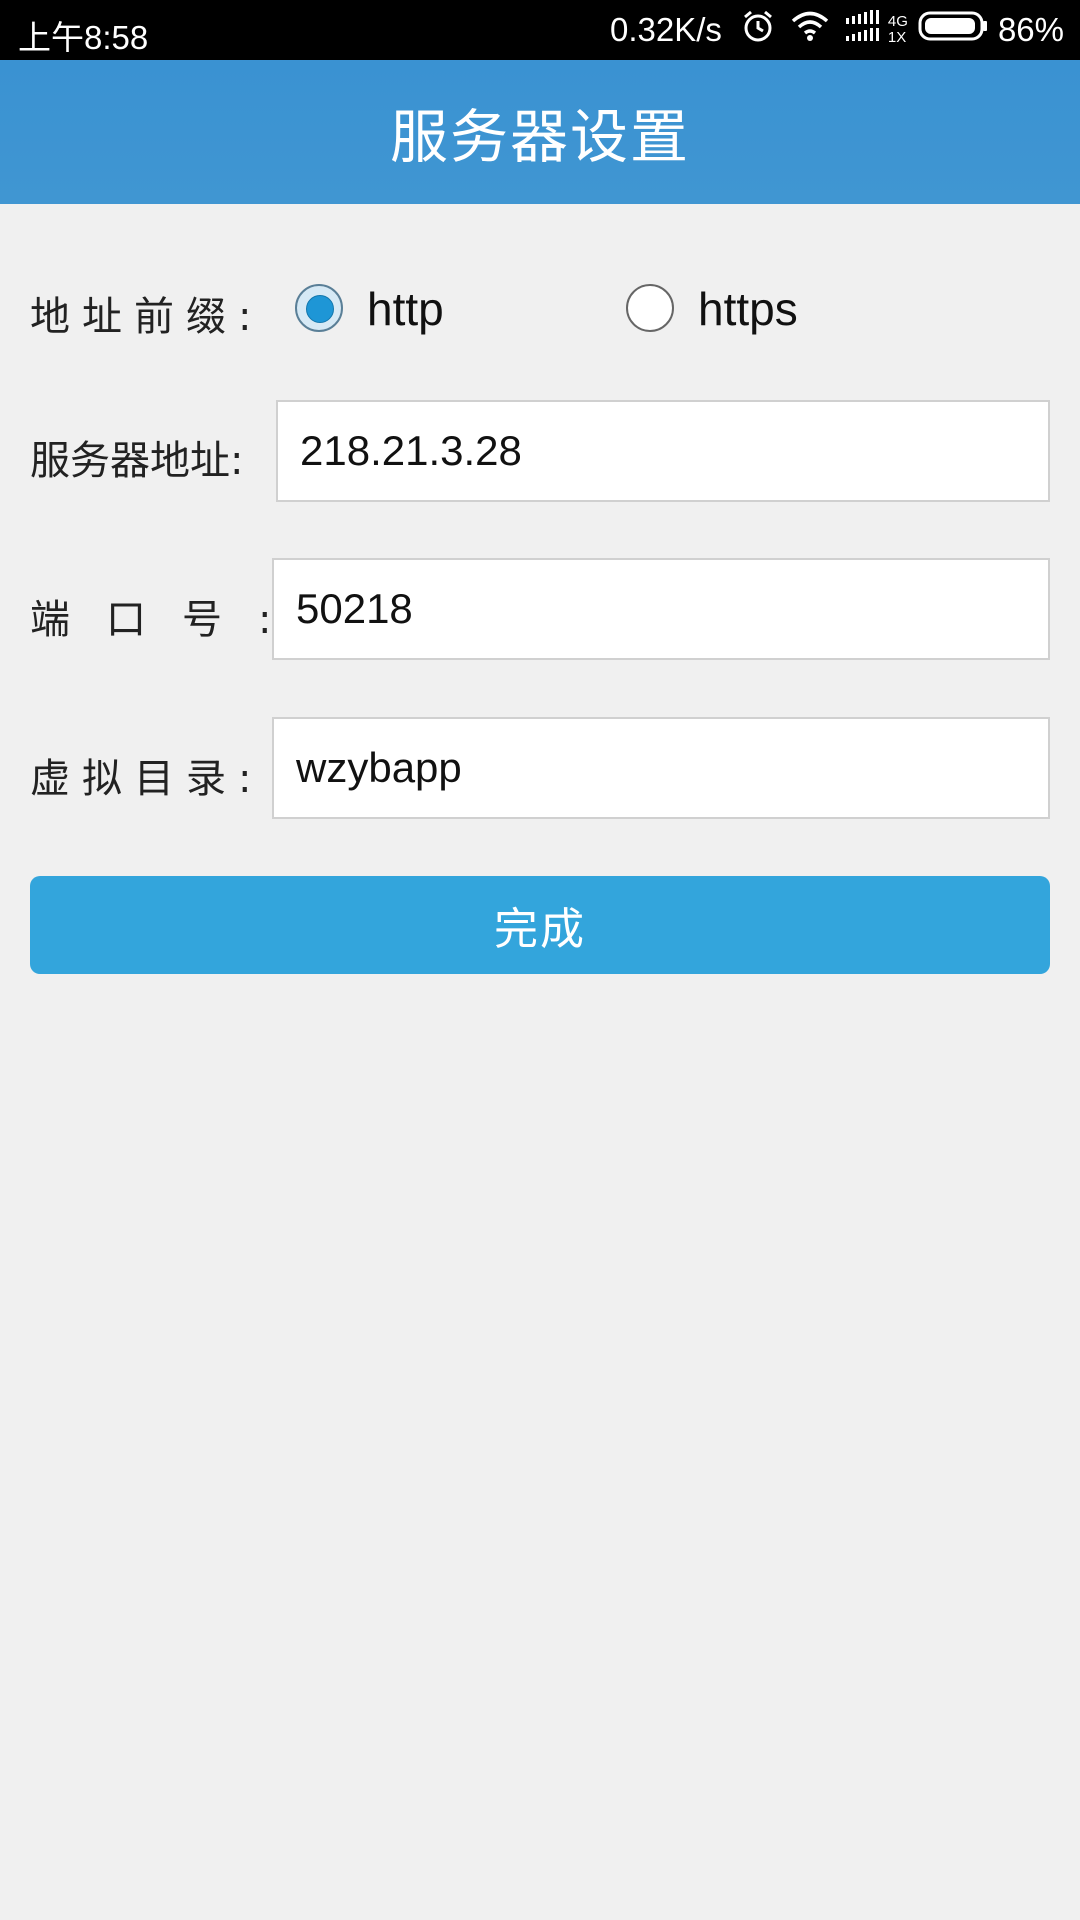 This screenshot has width=1080, height=1920. Describe the element at coordinates (897, 21) in the screenshot. I see `network-type-top: 4G` at that location.